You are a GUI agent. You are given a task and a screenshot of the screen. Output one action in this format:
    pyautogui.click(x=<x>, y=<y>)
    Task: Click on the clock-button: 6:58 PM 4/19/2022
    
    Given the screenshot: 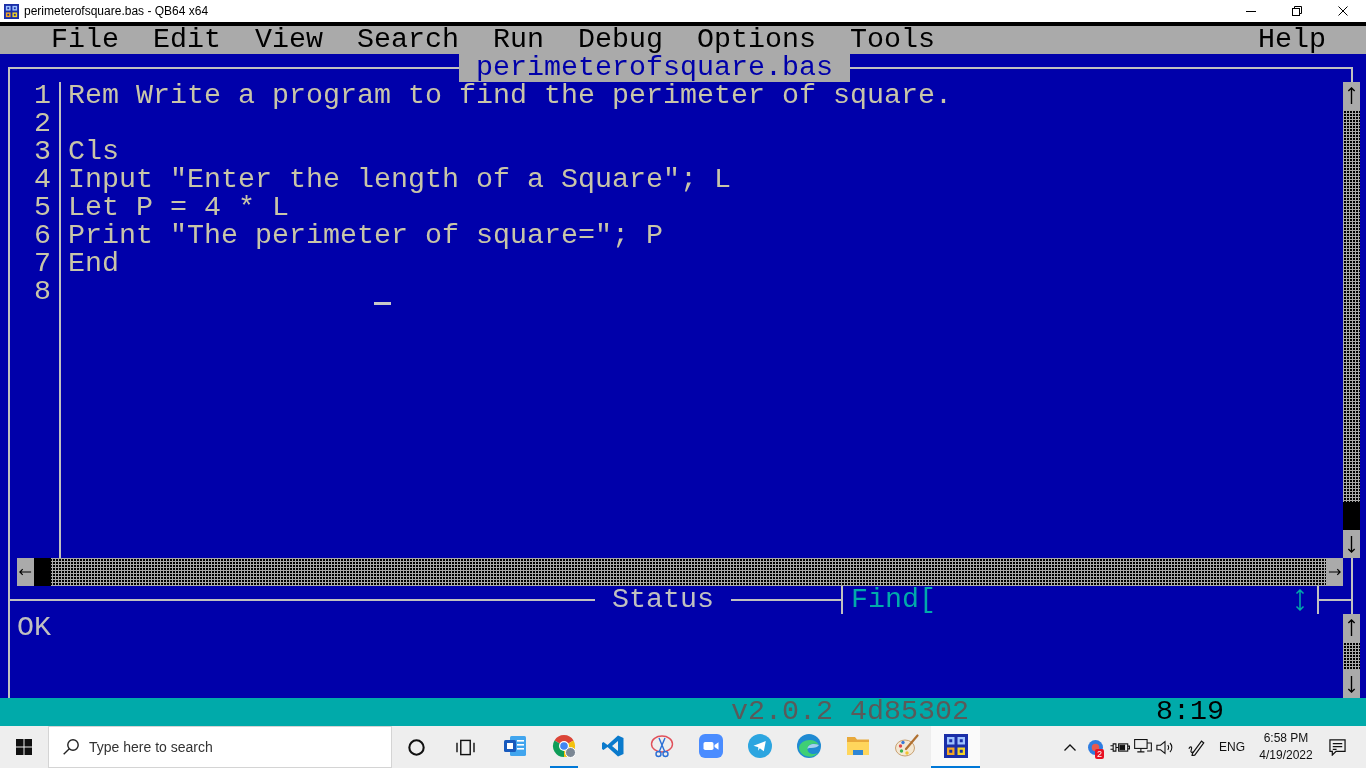 What is the action you would take?
    pyautogui.click(x=1286, y=747)
    